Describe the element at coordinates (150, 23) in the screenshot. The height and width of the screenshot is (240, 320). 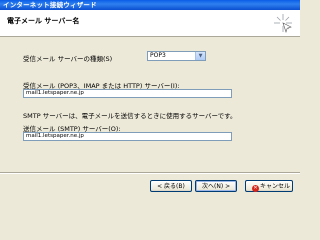
I see `wizard-header: 電子メール サーバー名` at that location.